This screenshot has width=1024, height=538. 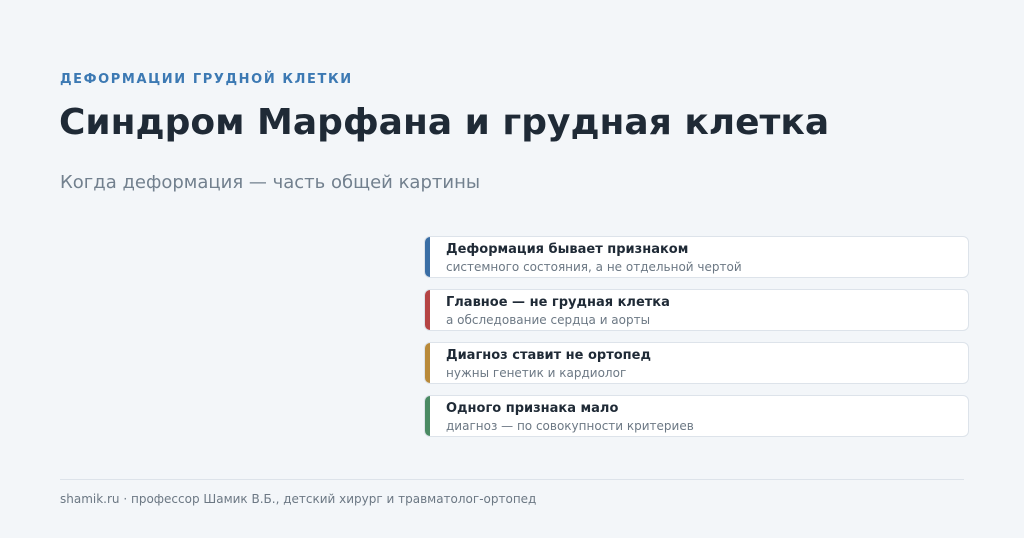 I want to click on page-title: Синдром Марфана и грудная клетка, so click(x=444, y=122).